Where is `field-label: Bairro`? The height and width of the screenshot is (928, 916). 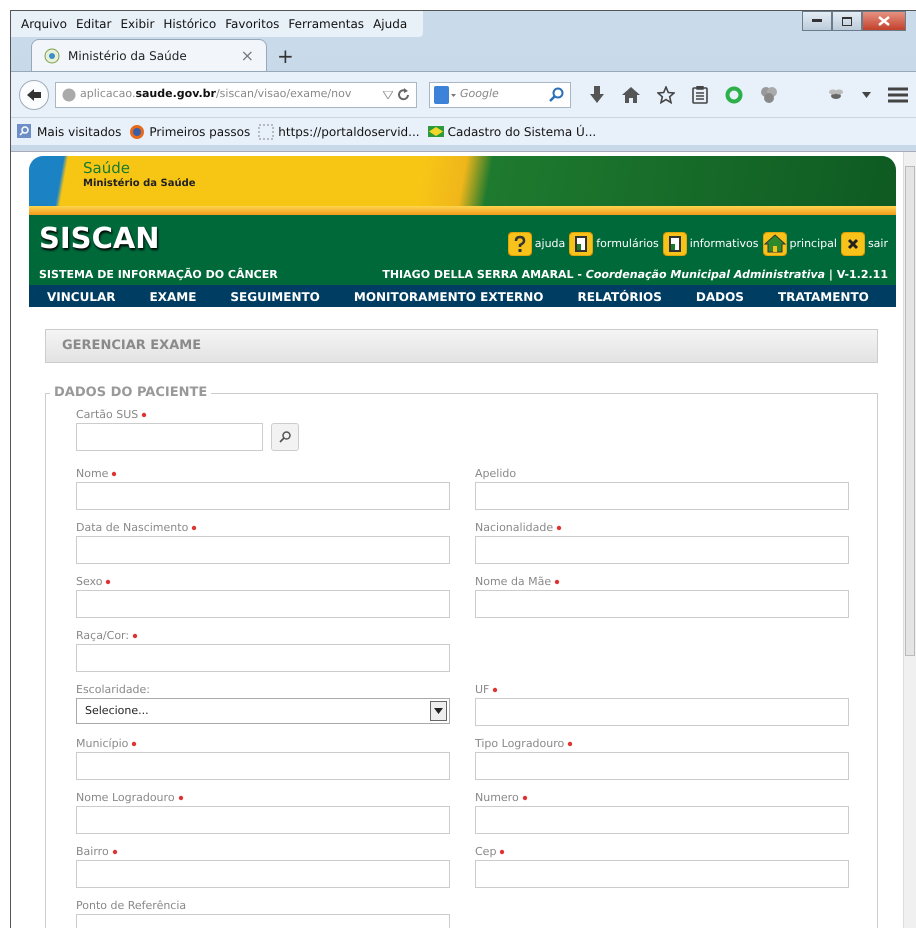 field-label: Bairro is located at coordinates (92, 852).